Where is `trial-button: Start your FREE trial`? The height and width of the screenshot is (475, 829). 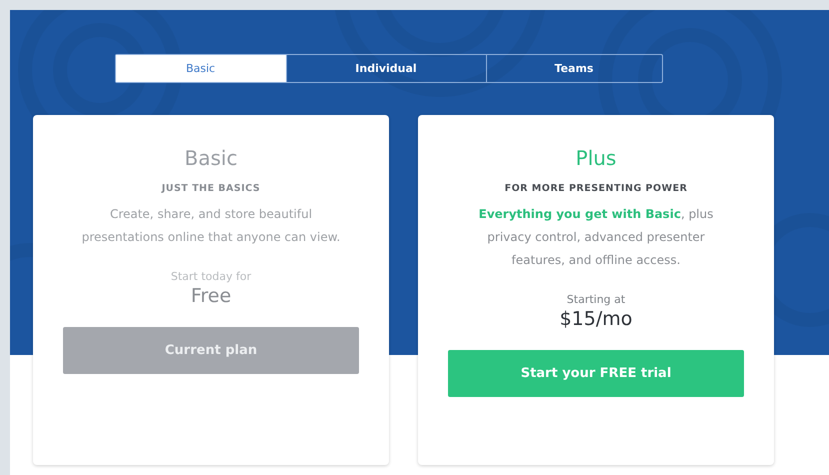
trial-button: Start your FREE trial is located at coordinates (596, 373).